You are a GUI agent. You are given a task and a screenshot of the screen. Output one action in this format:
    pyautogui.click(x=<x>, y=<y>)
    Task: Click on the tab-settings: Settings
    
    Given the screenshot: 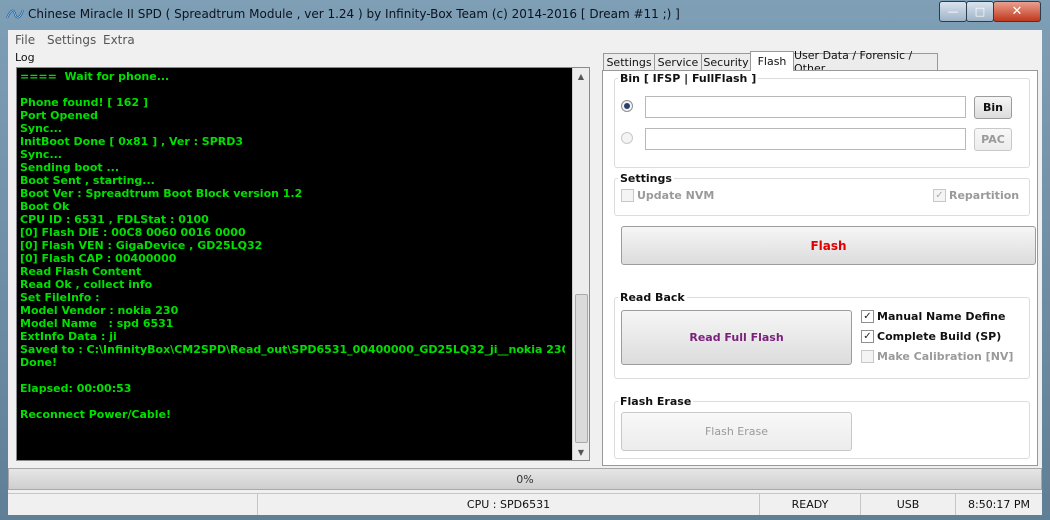 What is the action you would take?
    pyautogui.click(x=629, y=61)
    